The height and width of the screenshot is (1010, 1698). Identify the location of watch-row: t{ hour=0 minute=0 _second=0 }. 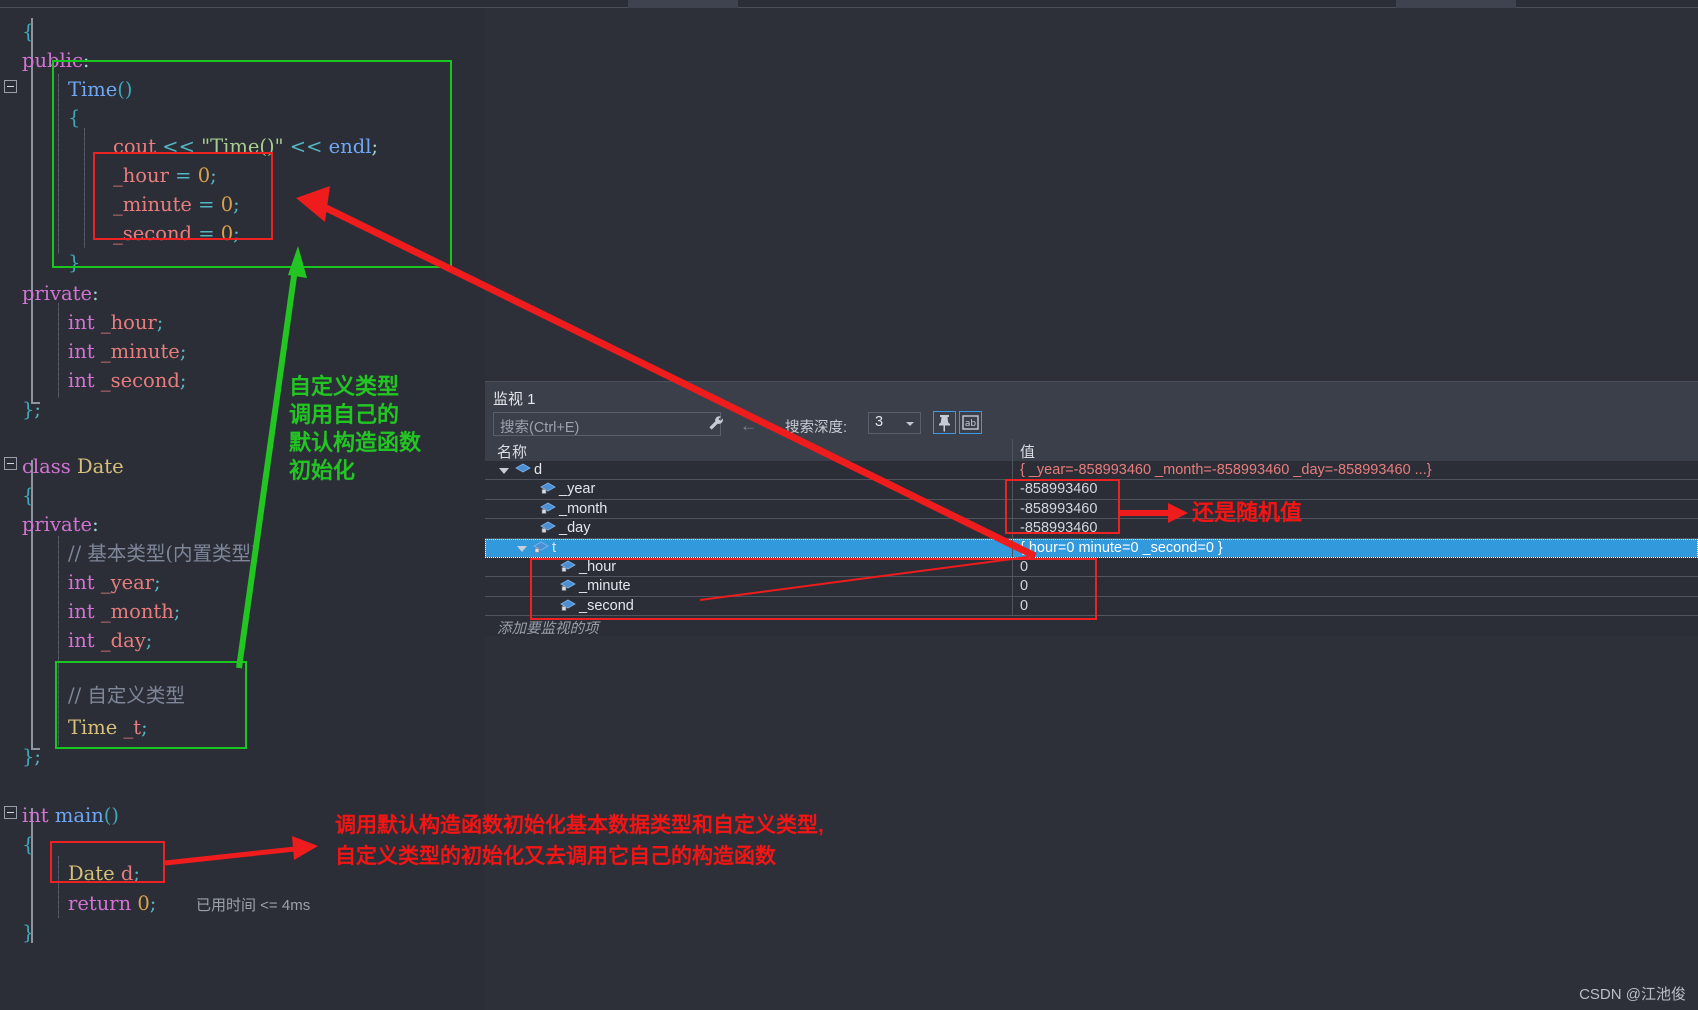
(1091, 548).